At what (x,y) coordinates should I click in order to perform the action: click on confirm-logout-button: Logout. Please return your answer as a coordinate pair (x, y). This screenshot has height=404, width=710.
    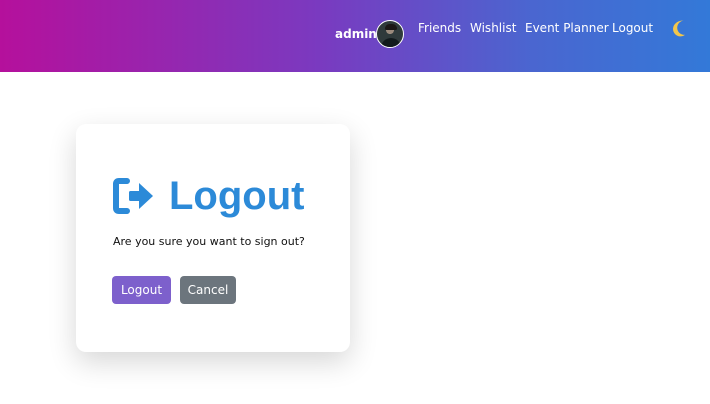
    Looking at the image, I should click on (141, 290).